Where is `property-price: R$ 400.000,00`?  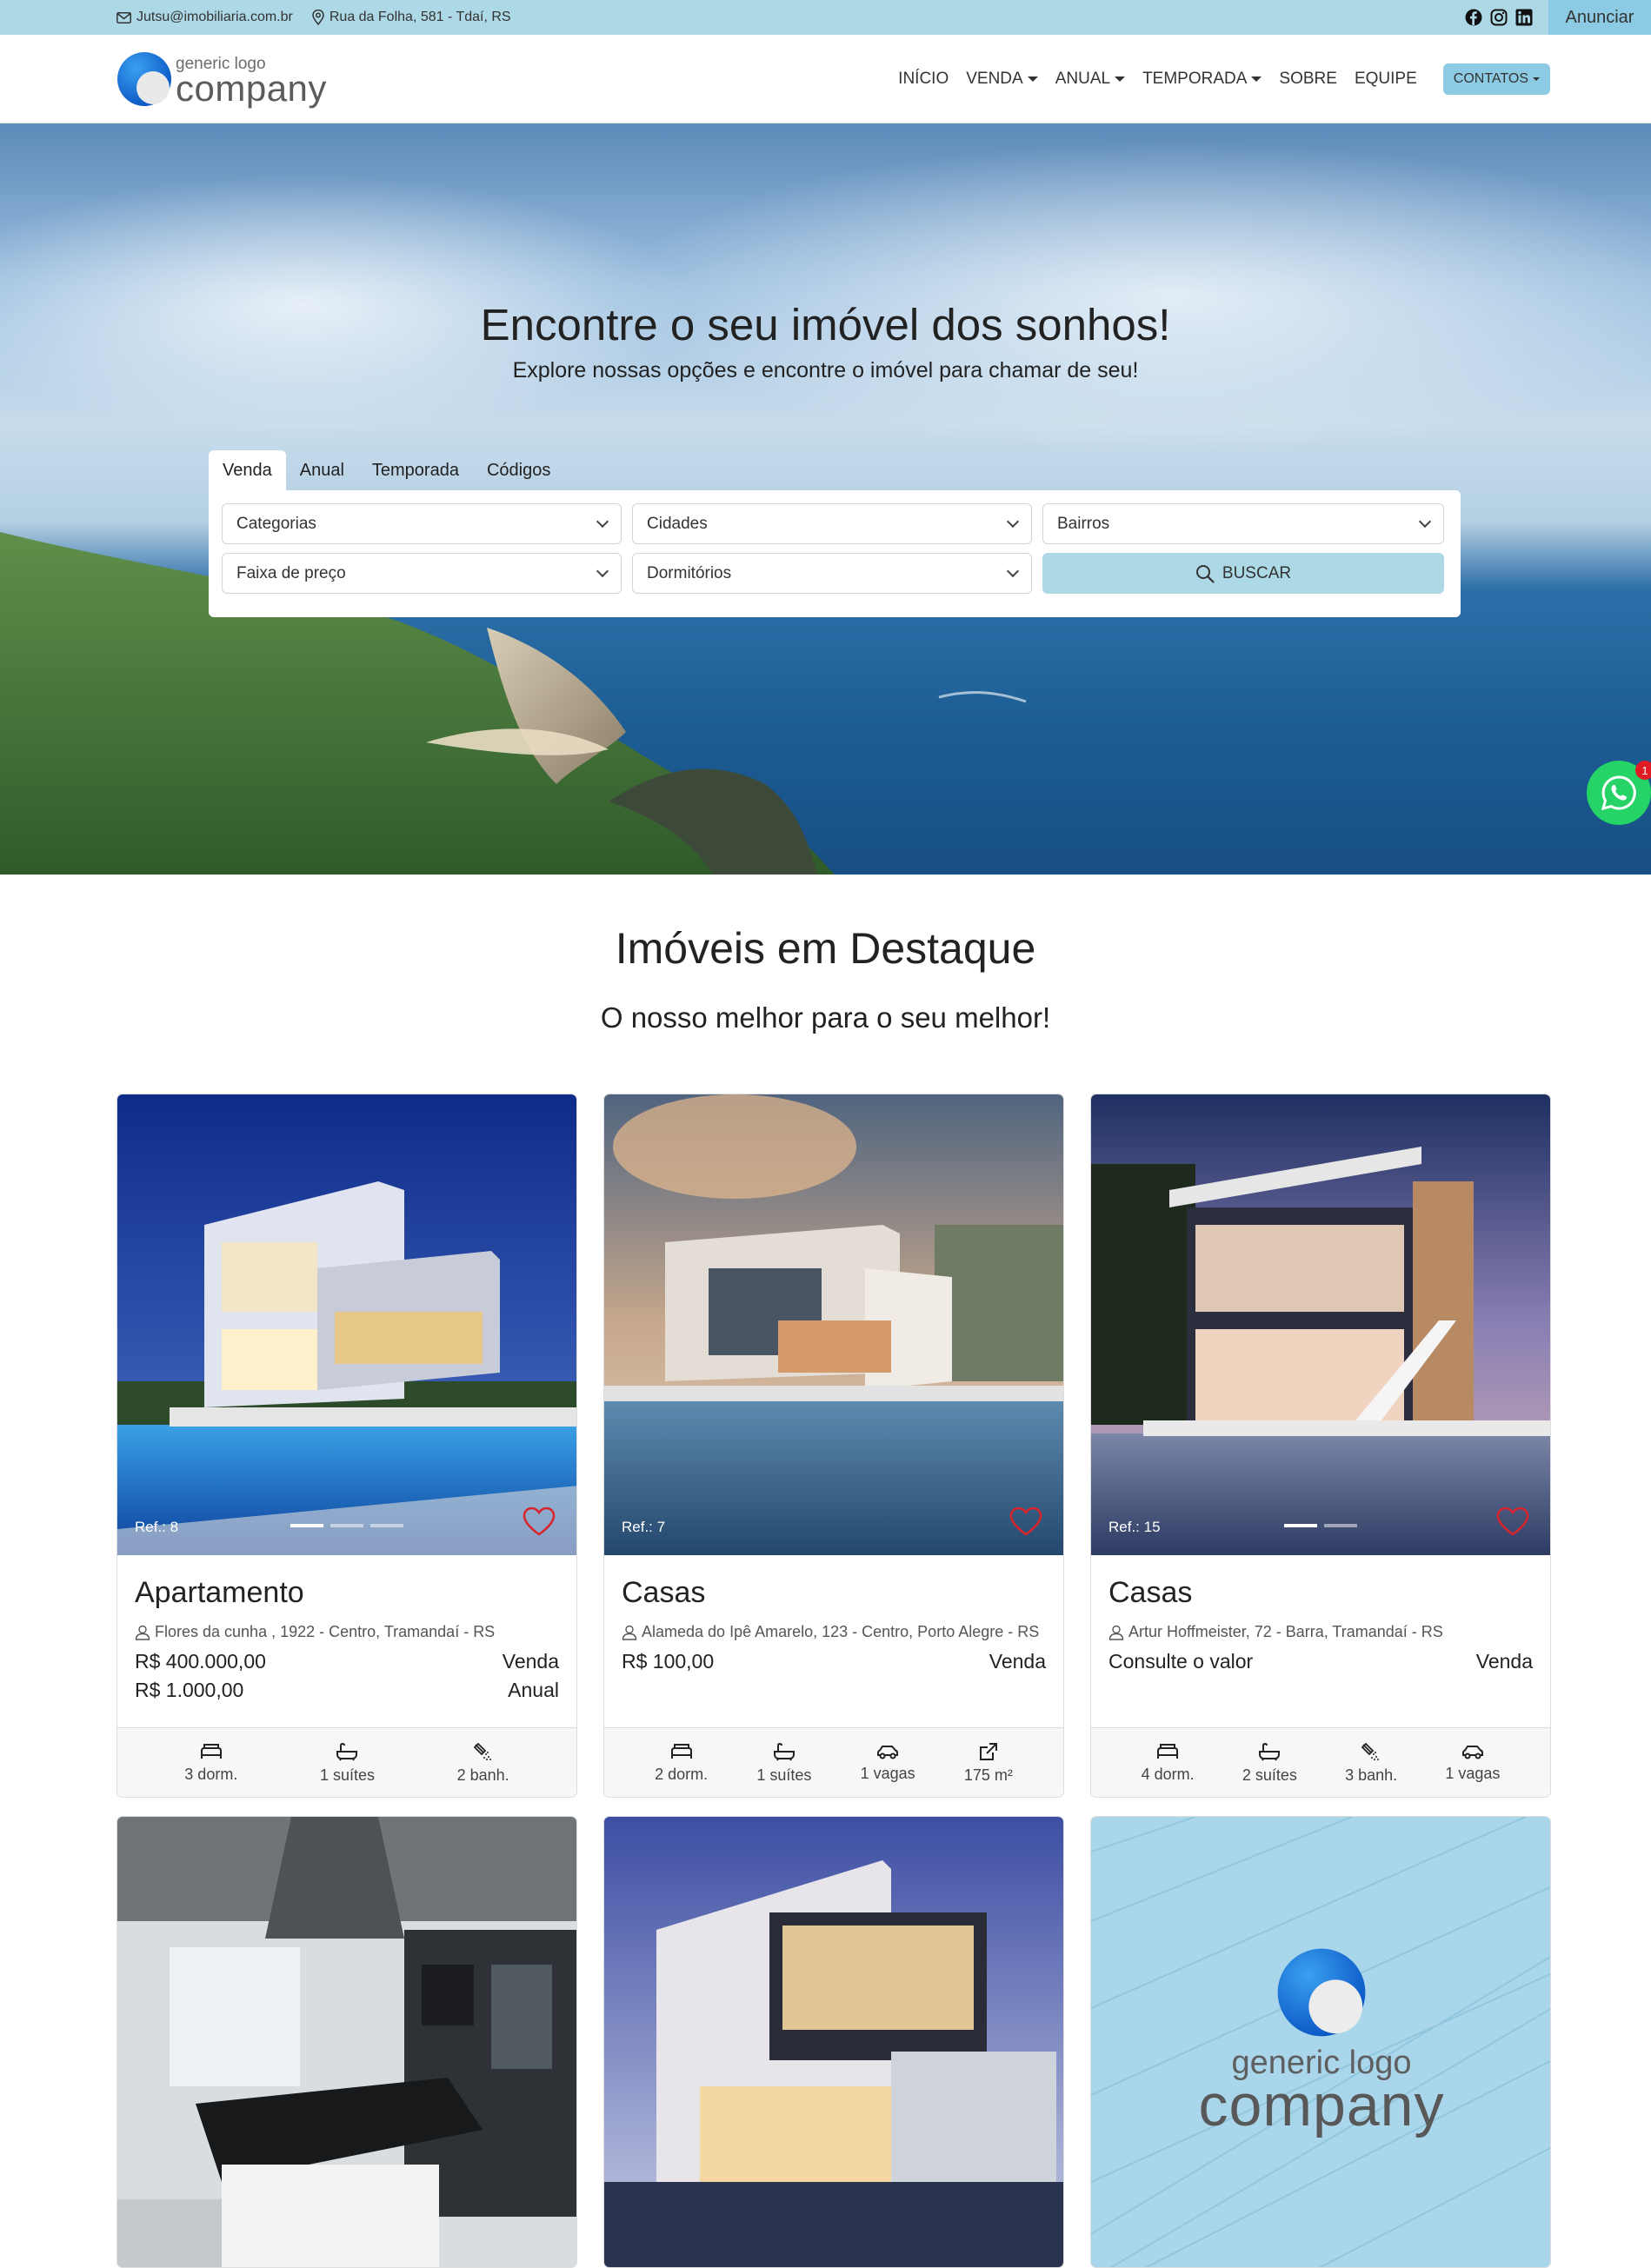 property-price: R$ 400.000,00 is located at coordinates (200, 1661).